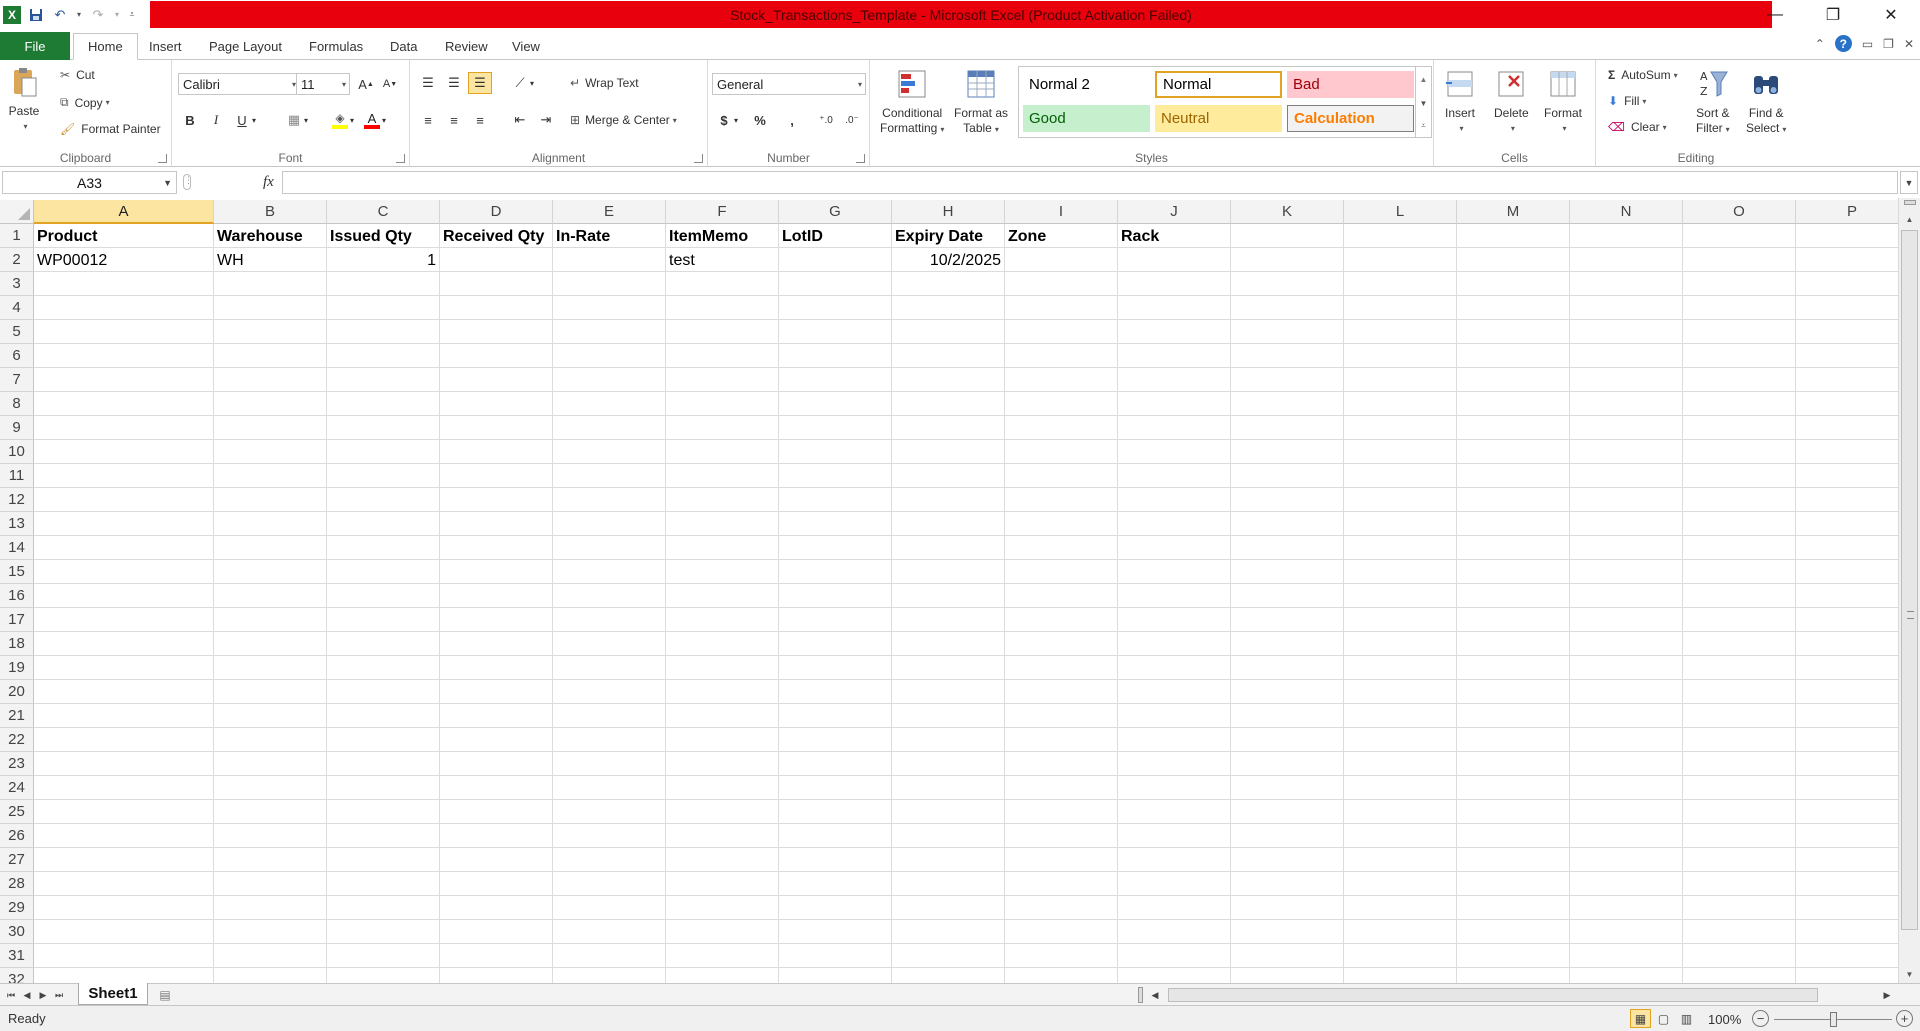 The width and height of the screenshot is (1920, 1031). I want to click on cell-m17, so click(1513, 620).